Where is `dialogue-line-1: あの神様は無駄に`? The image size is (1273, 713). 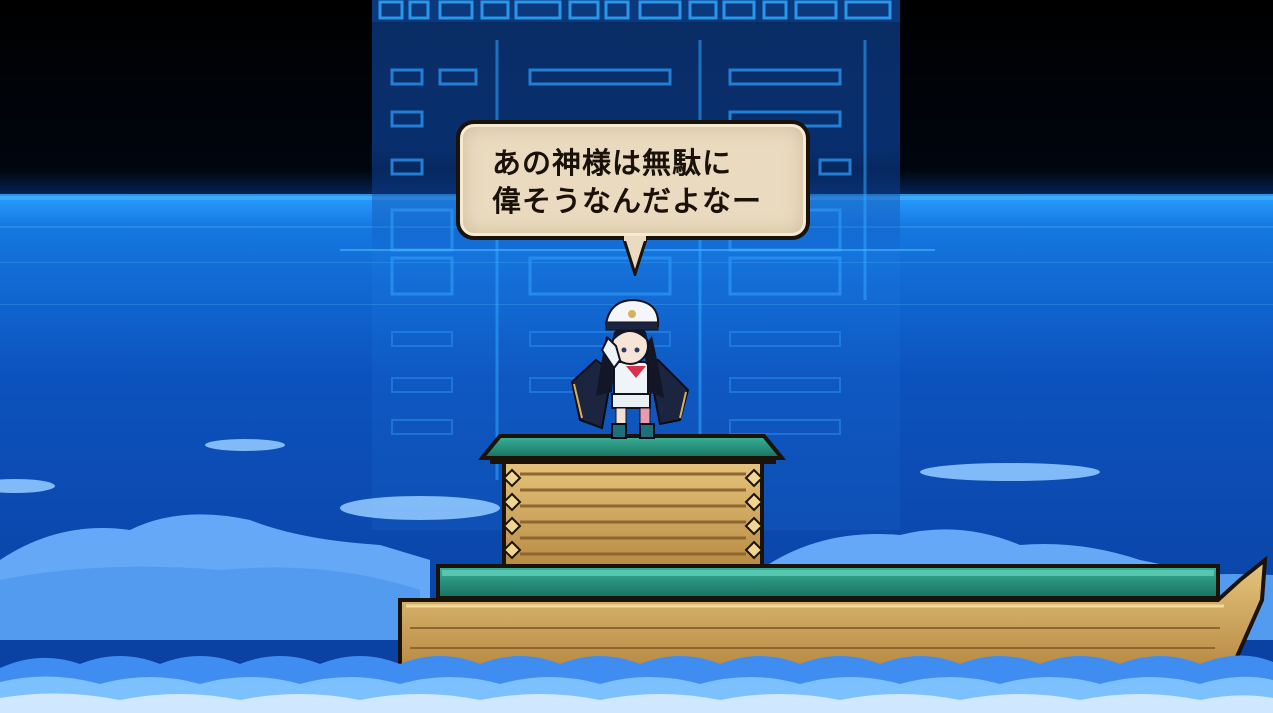 dialogue-line-1: あの神様は無駄に is located at coordinates (612, 163).